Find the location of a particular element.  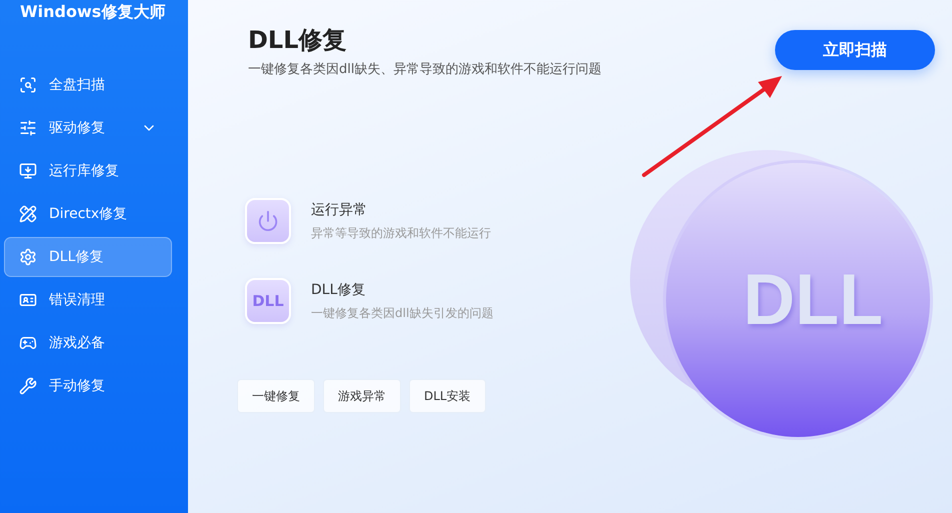

sidebar-item: 错误清理 is located at coordinates (88, 300).